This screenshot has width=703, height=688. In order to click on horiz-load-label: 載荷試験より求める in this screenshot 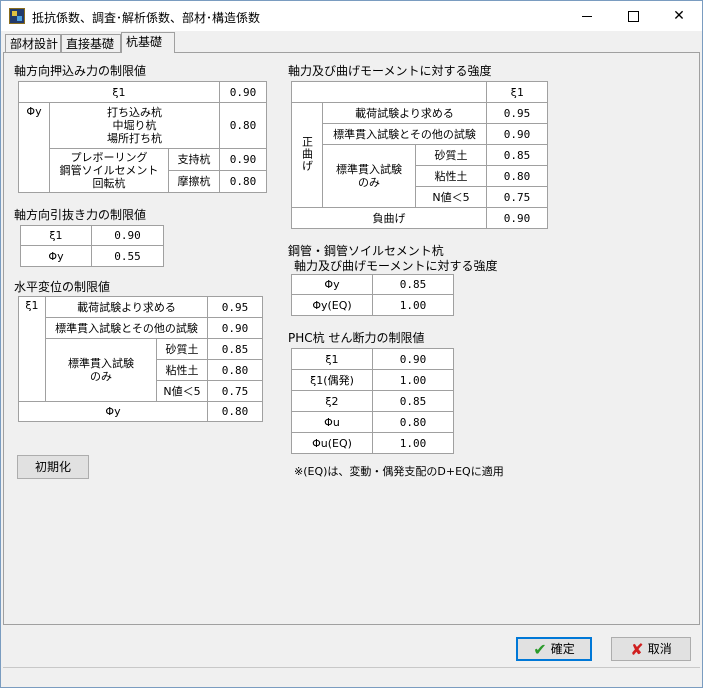, I will do `click(126, 307)`.